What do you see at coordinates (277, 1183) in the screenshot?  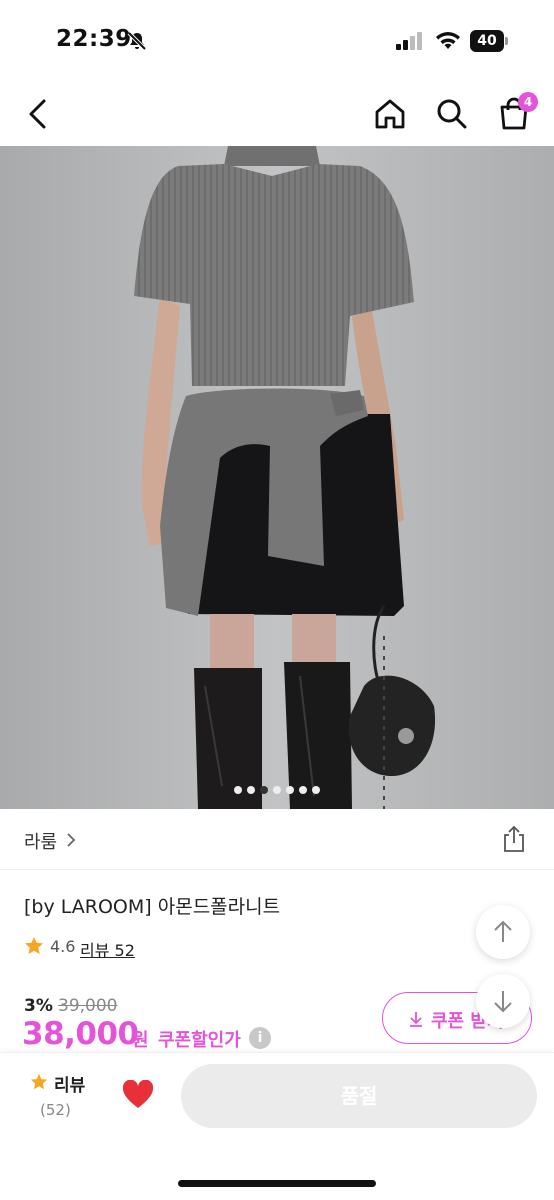 I see `home-indicator` at bounding box center [277, 1183].